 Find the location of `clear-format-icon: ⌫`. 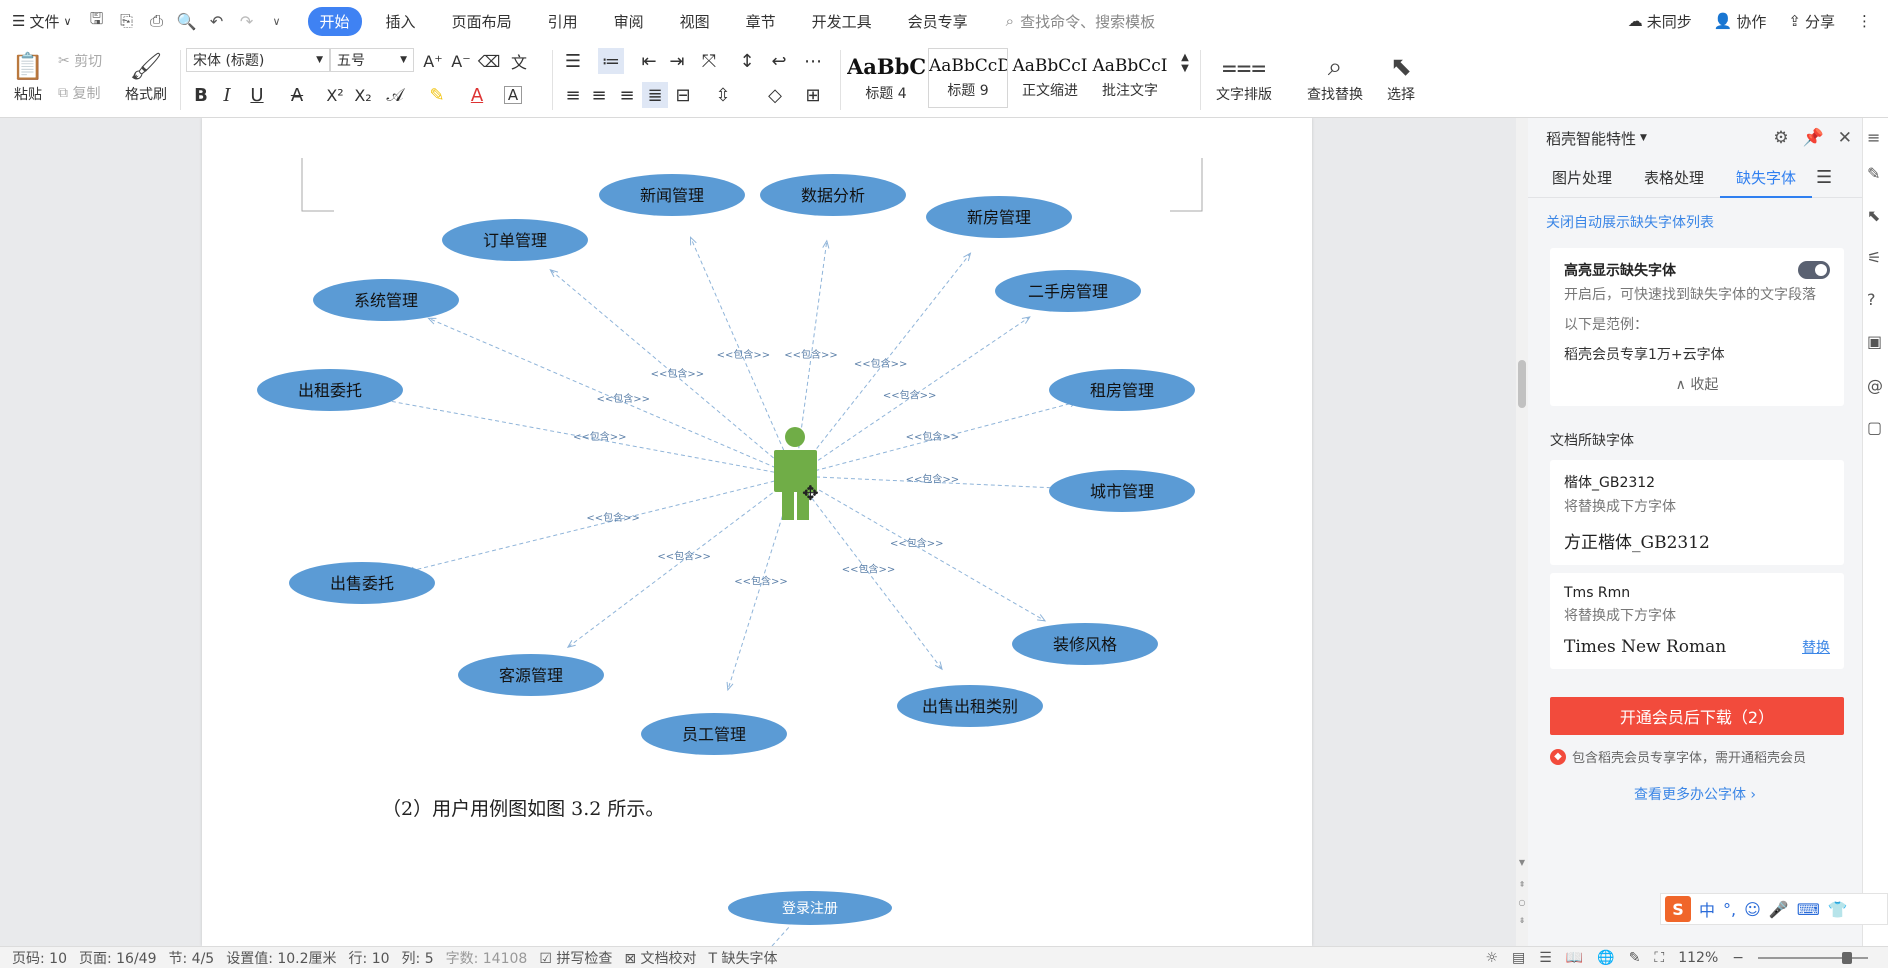

clear-format-icon: ⌫ is located at coordinates (489, 61).